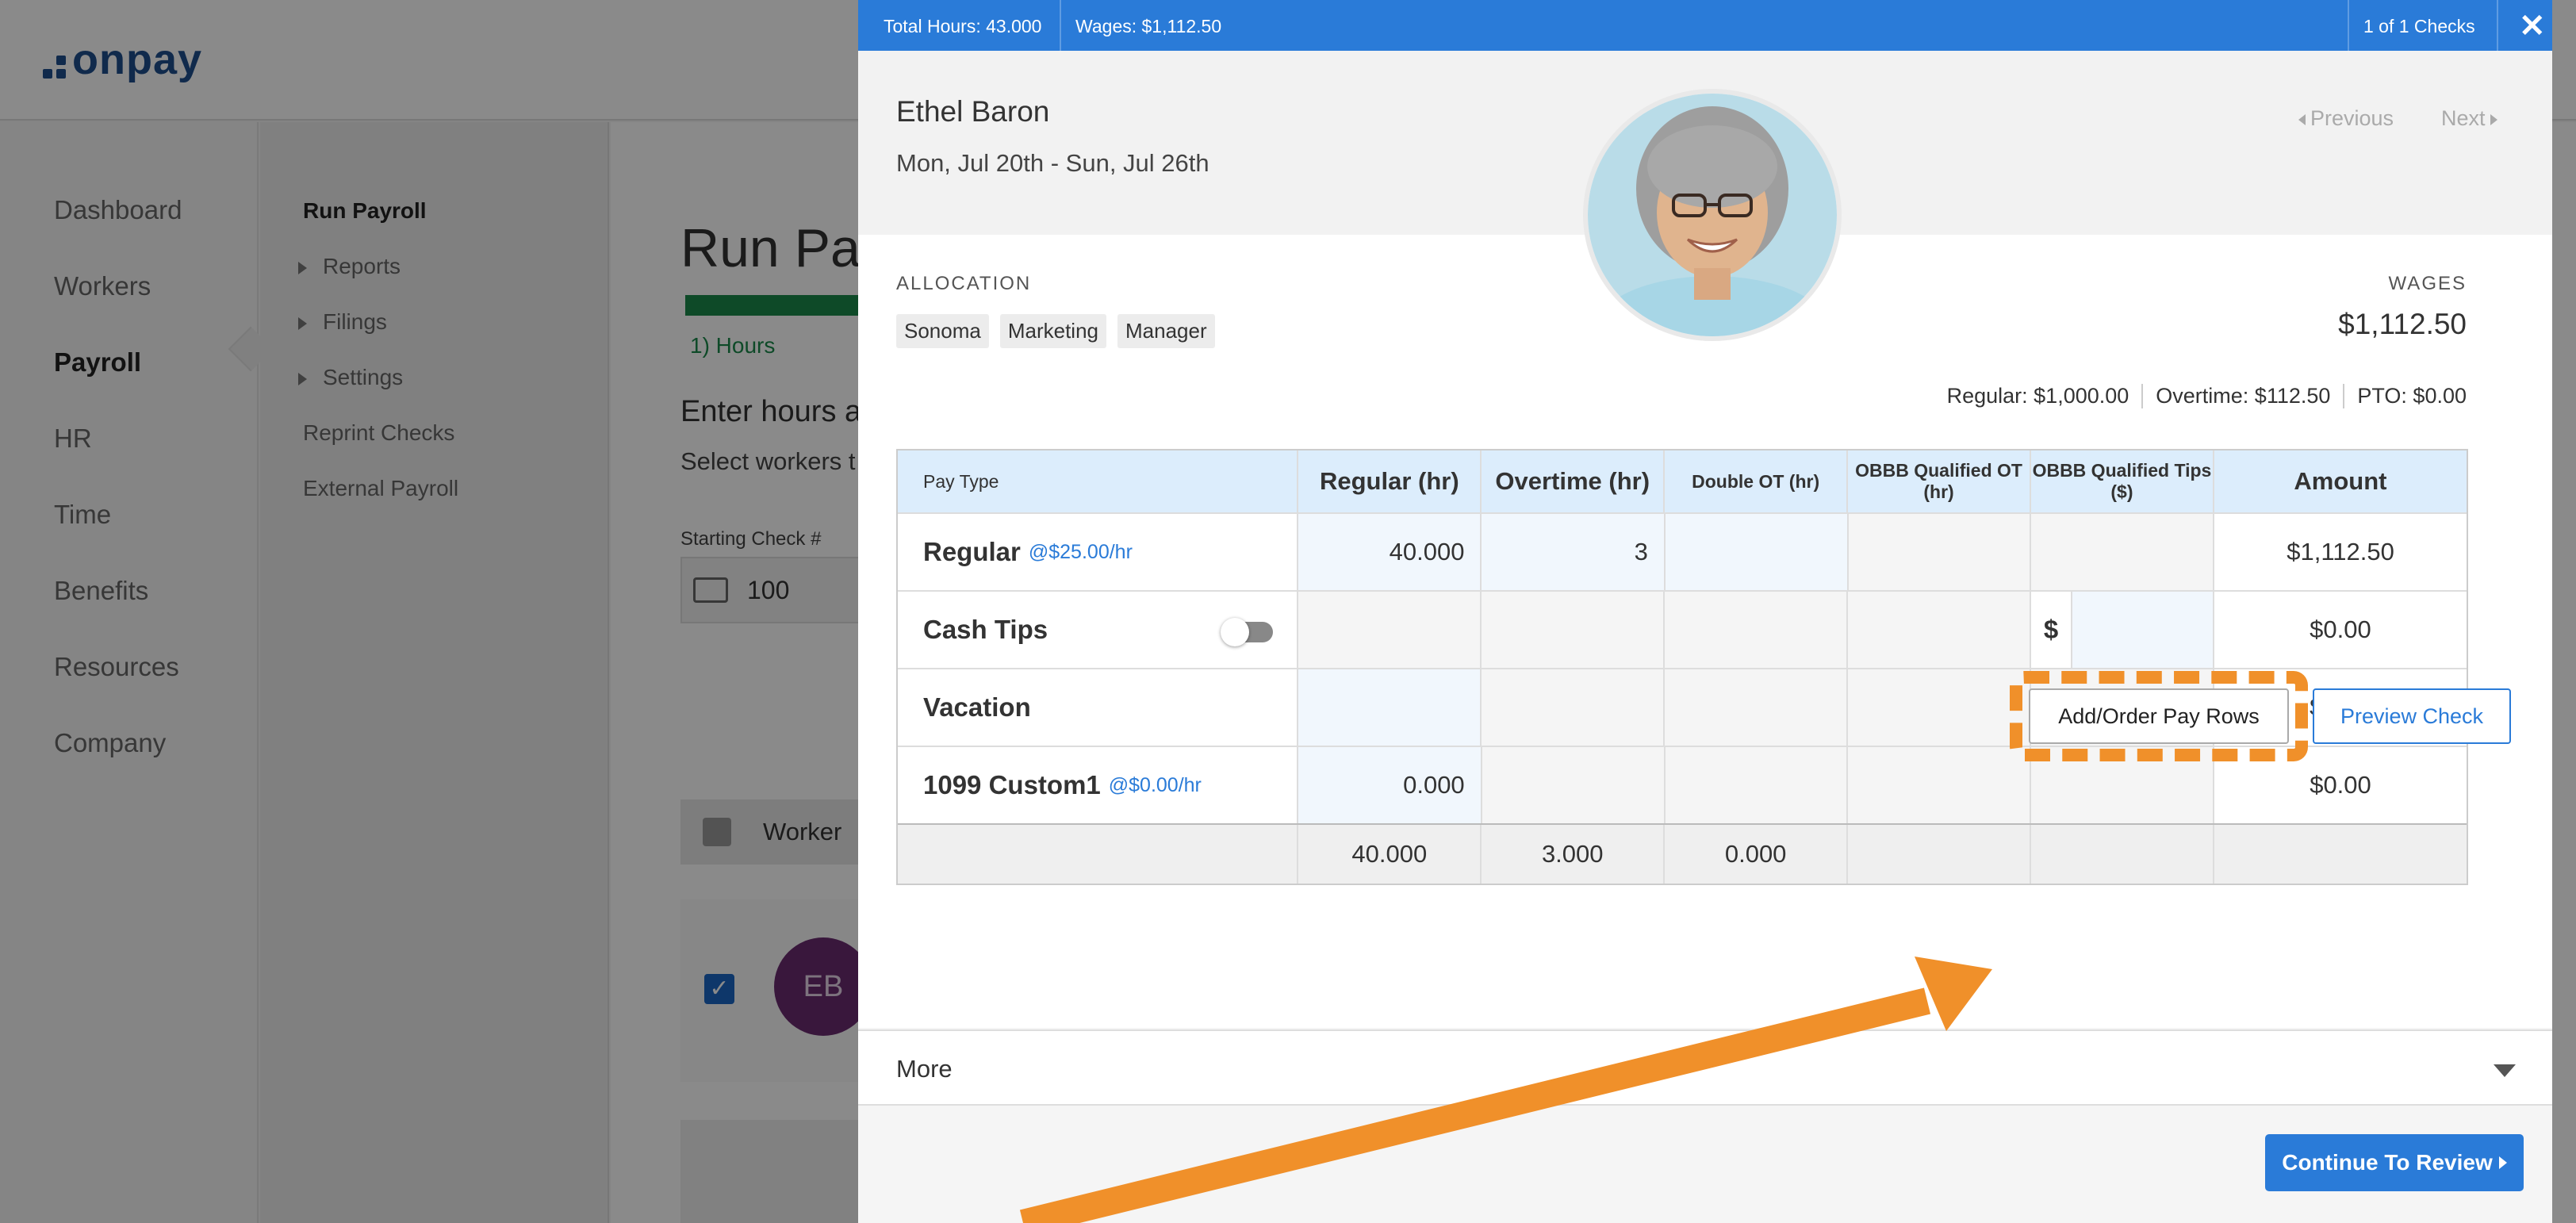 The height and width of the screenshot is (1223, 2576). I want to click on obbb-tips-cell, so click(2122, 552).